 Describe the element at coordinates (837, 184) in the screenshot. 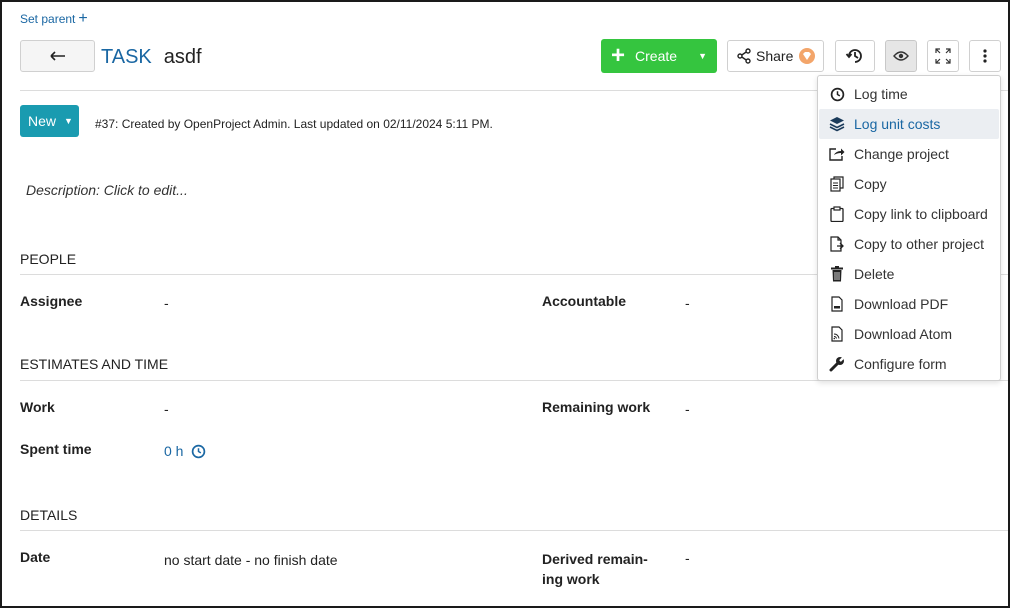

I see `copy-icon` at that location.